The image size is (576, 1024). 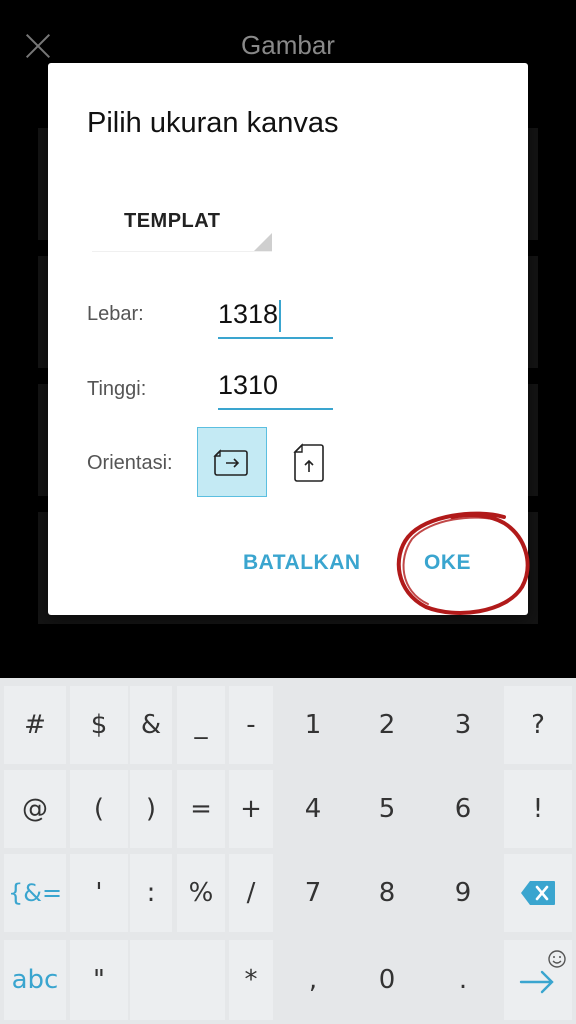 What do you see at coordinates (538, 725) in the screenshot?
I see `key-question: ?` at bounding box center [538, 725].